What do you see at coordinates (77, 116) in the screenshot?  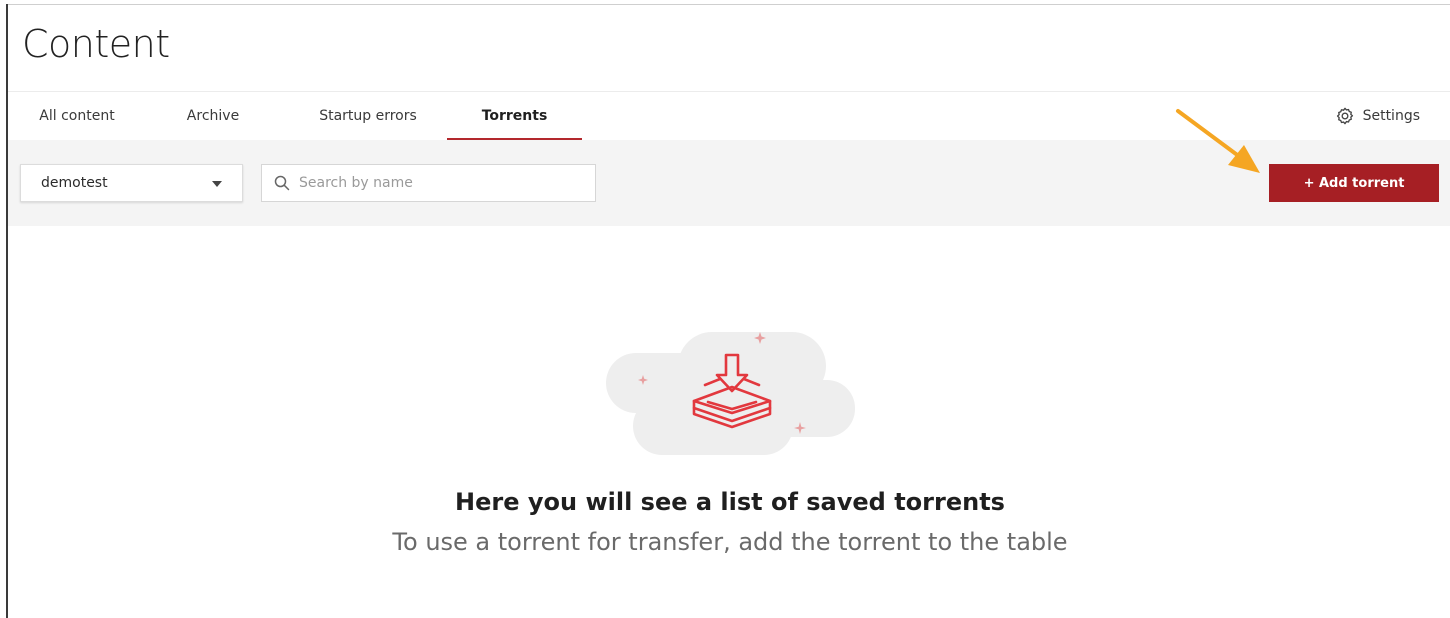 I see `tab-all-content: All content` at bounding box center [77, 116].